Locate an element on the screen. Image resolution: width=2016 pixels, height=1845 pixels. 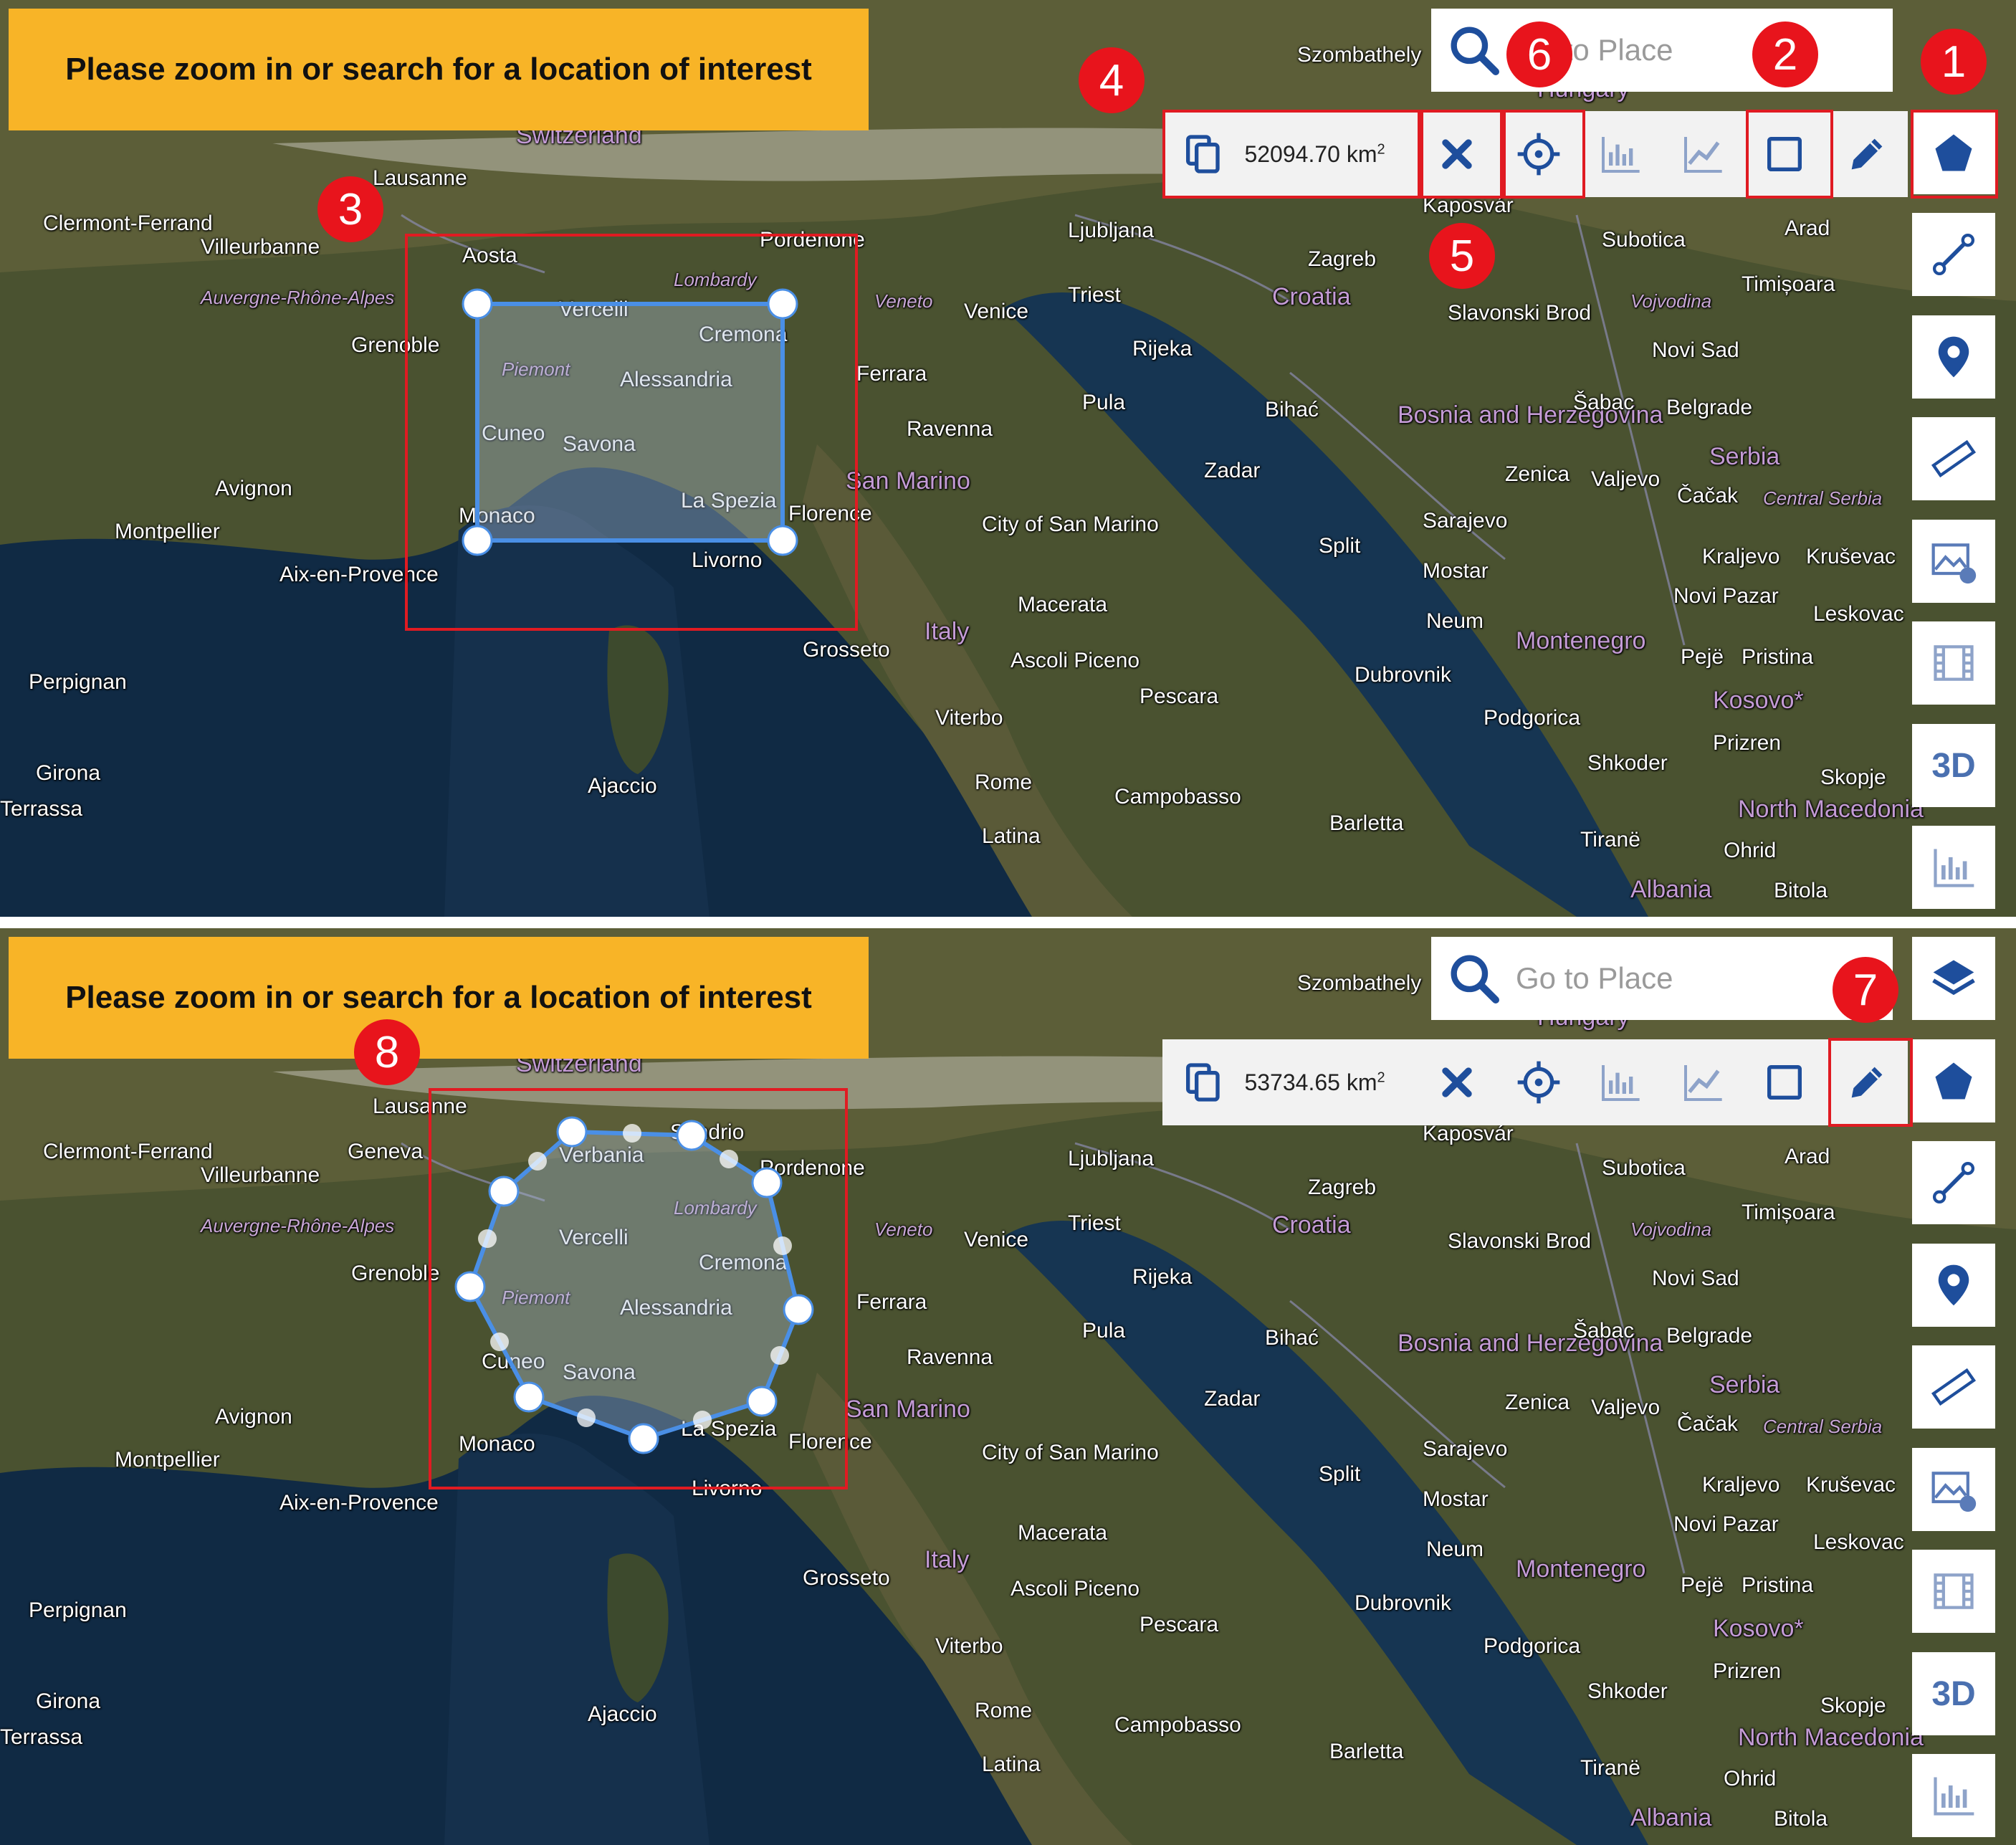
area-unit-sup: 2 is located at coordinates (1381, 1077).